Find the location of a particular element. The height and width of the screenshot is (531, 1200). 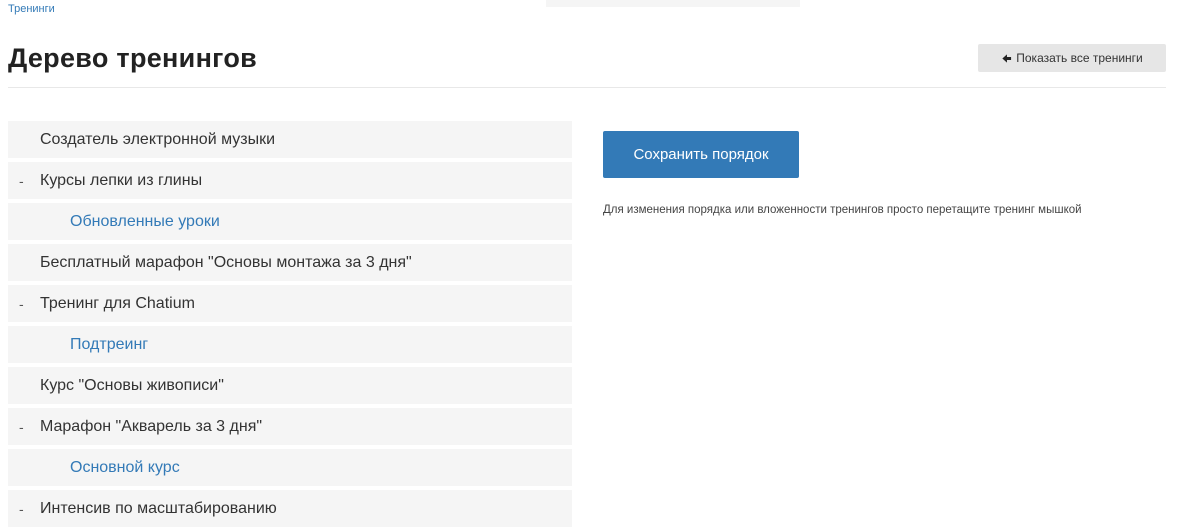

show-all-trainings-label: Показать все тренинги is located at coordinates (1079, 58).